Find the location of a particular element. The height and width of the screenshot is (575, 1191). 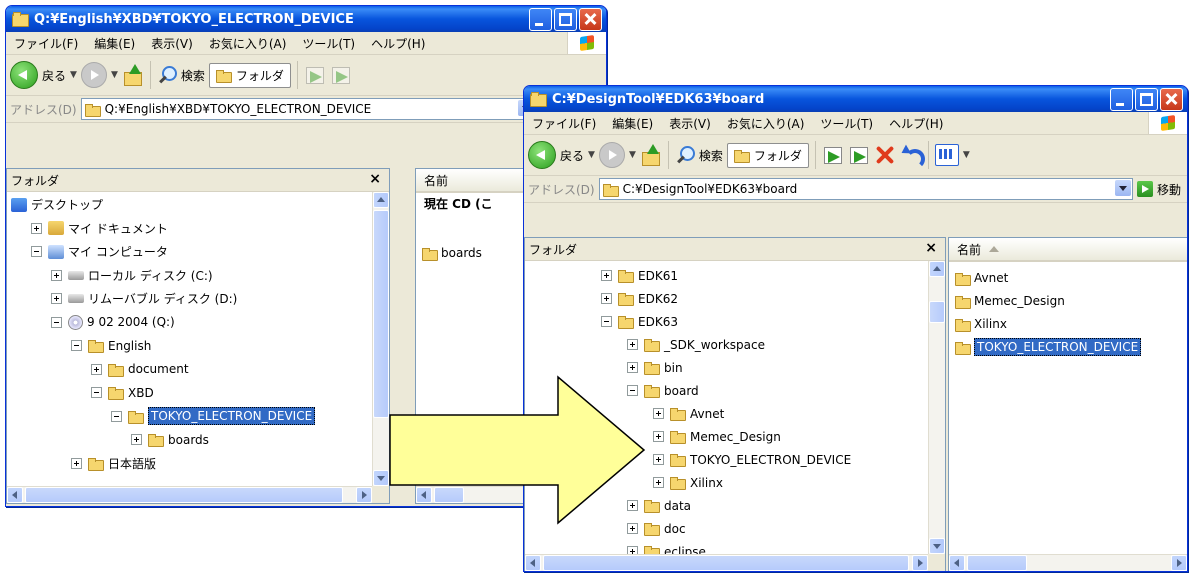

tree-item: EDK62 is located at coordinates (639, 298).